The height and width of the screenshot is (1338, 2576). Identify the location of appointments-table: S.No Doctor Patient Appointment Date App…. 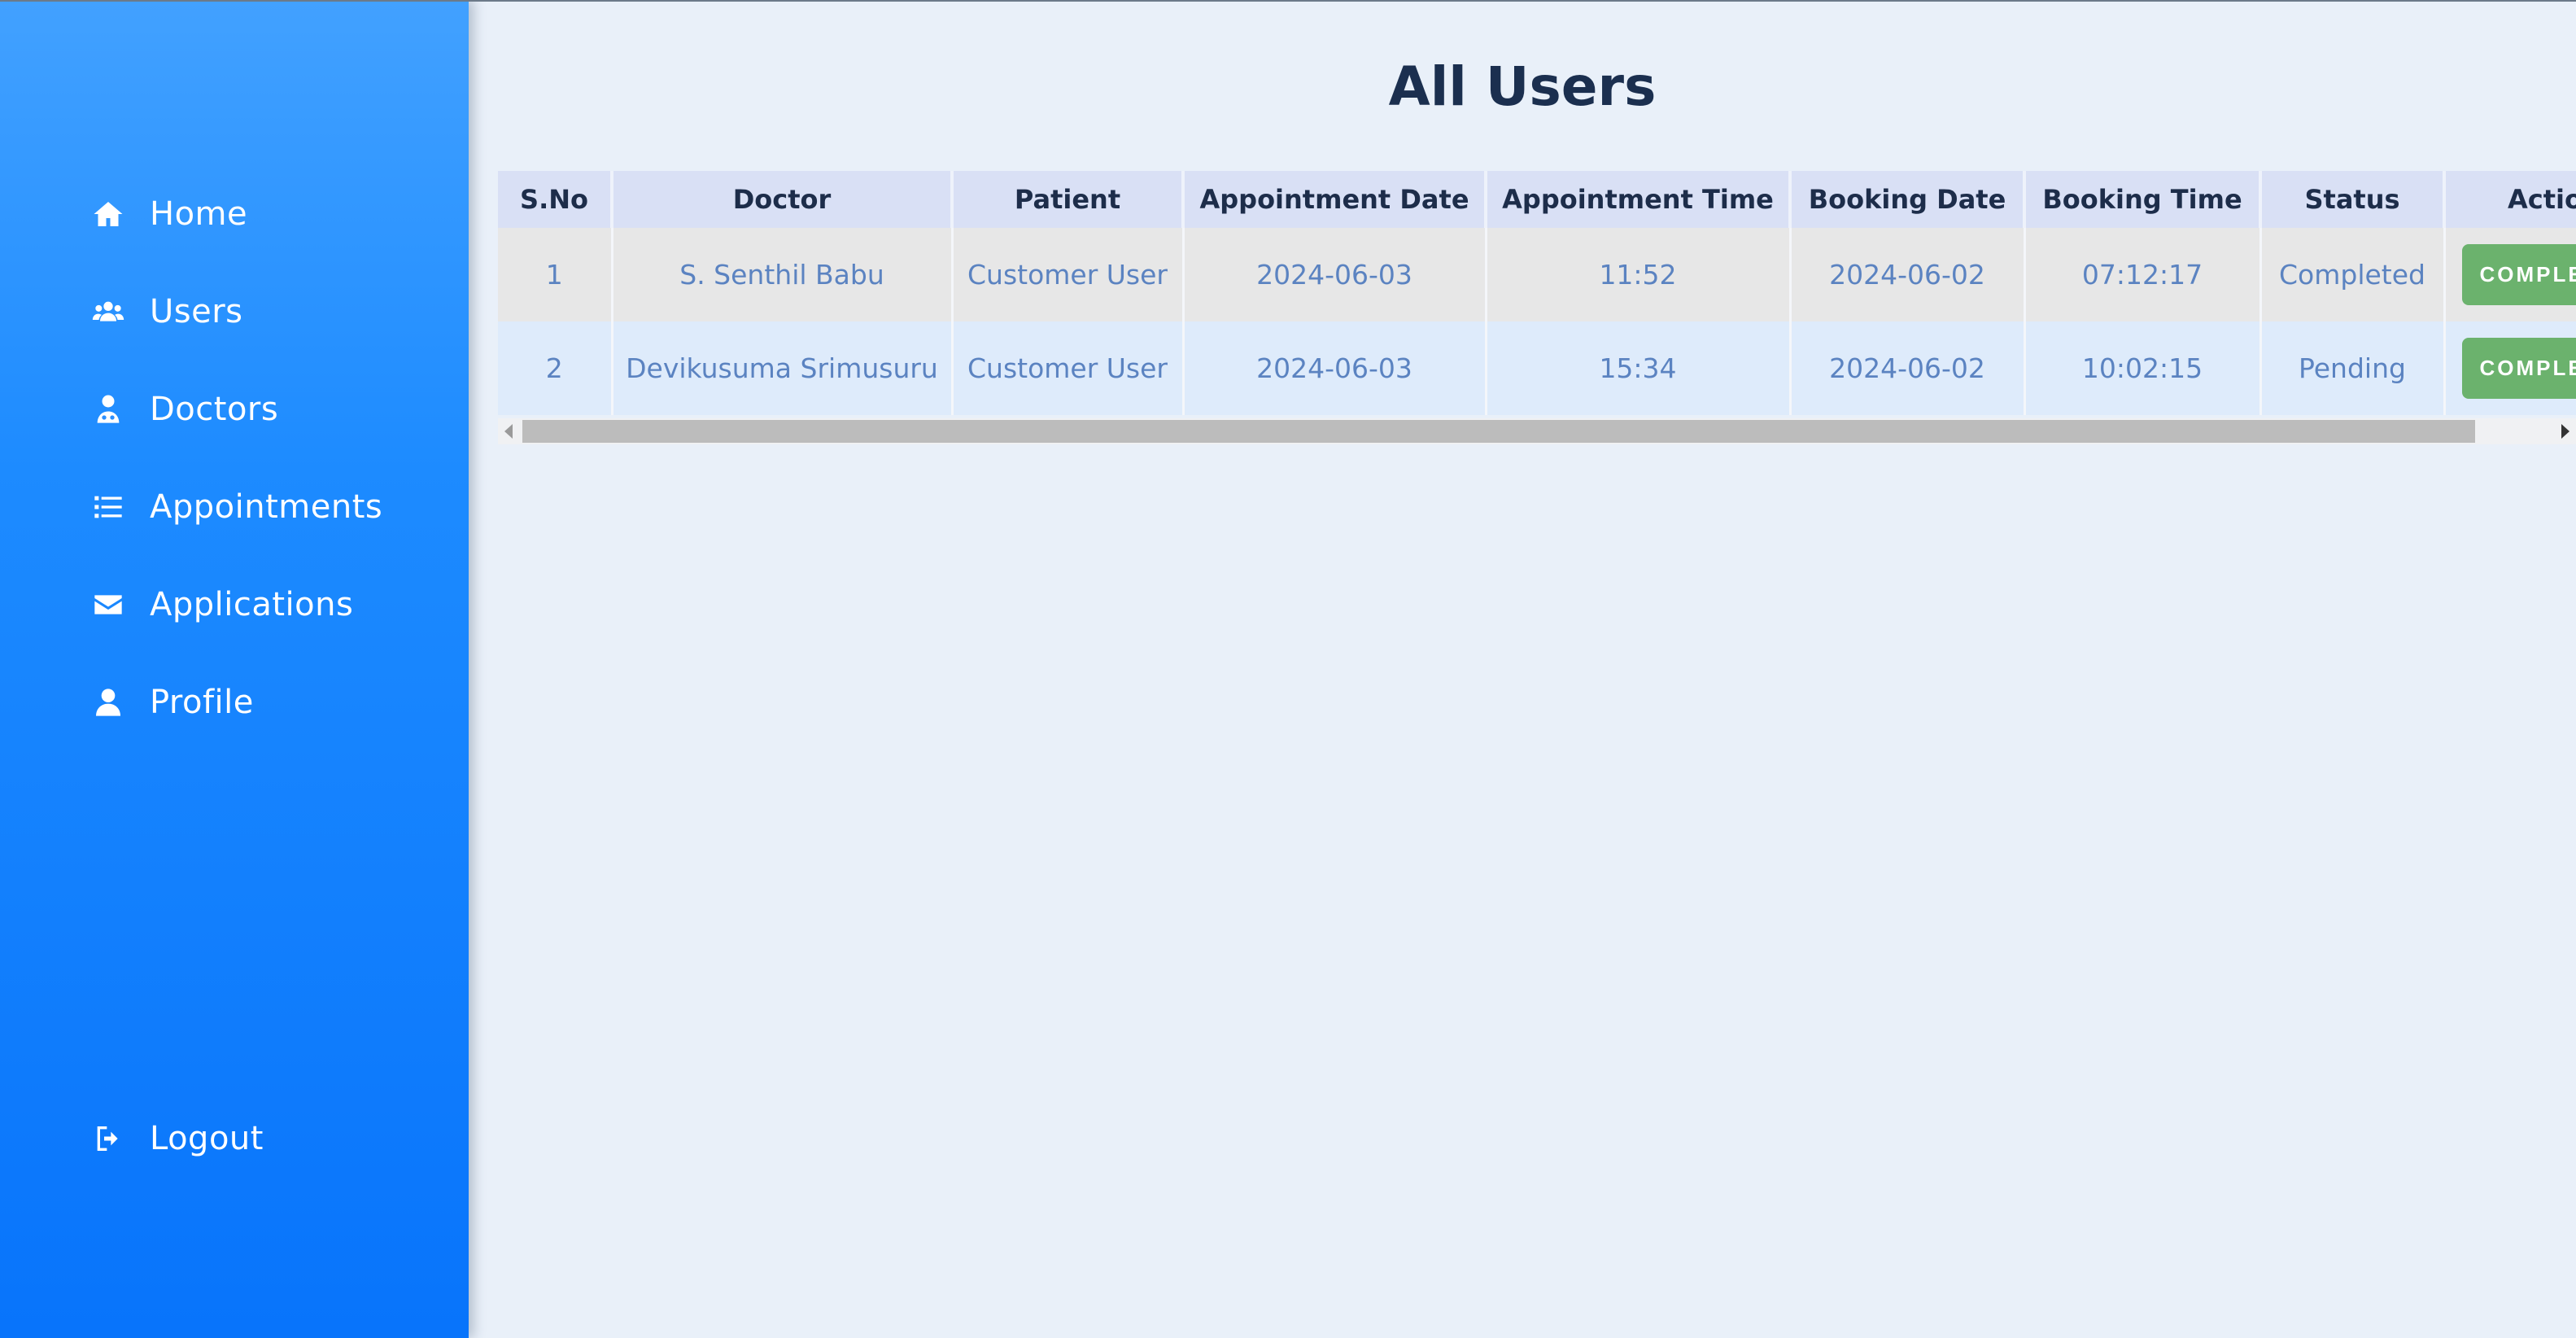
(1537, 293).